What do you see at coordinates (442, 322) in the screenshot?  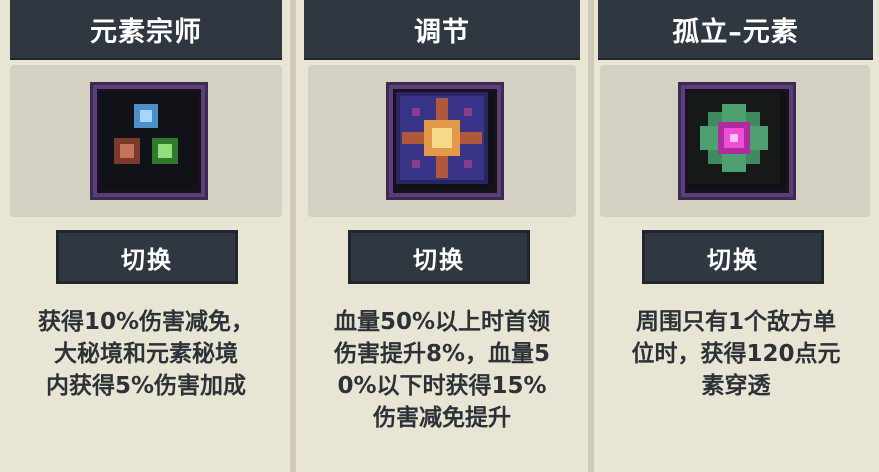 I see `description-line: 血量50%以上时首领` at bounding box center [442, 322].